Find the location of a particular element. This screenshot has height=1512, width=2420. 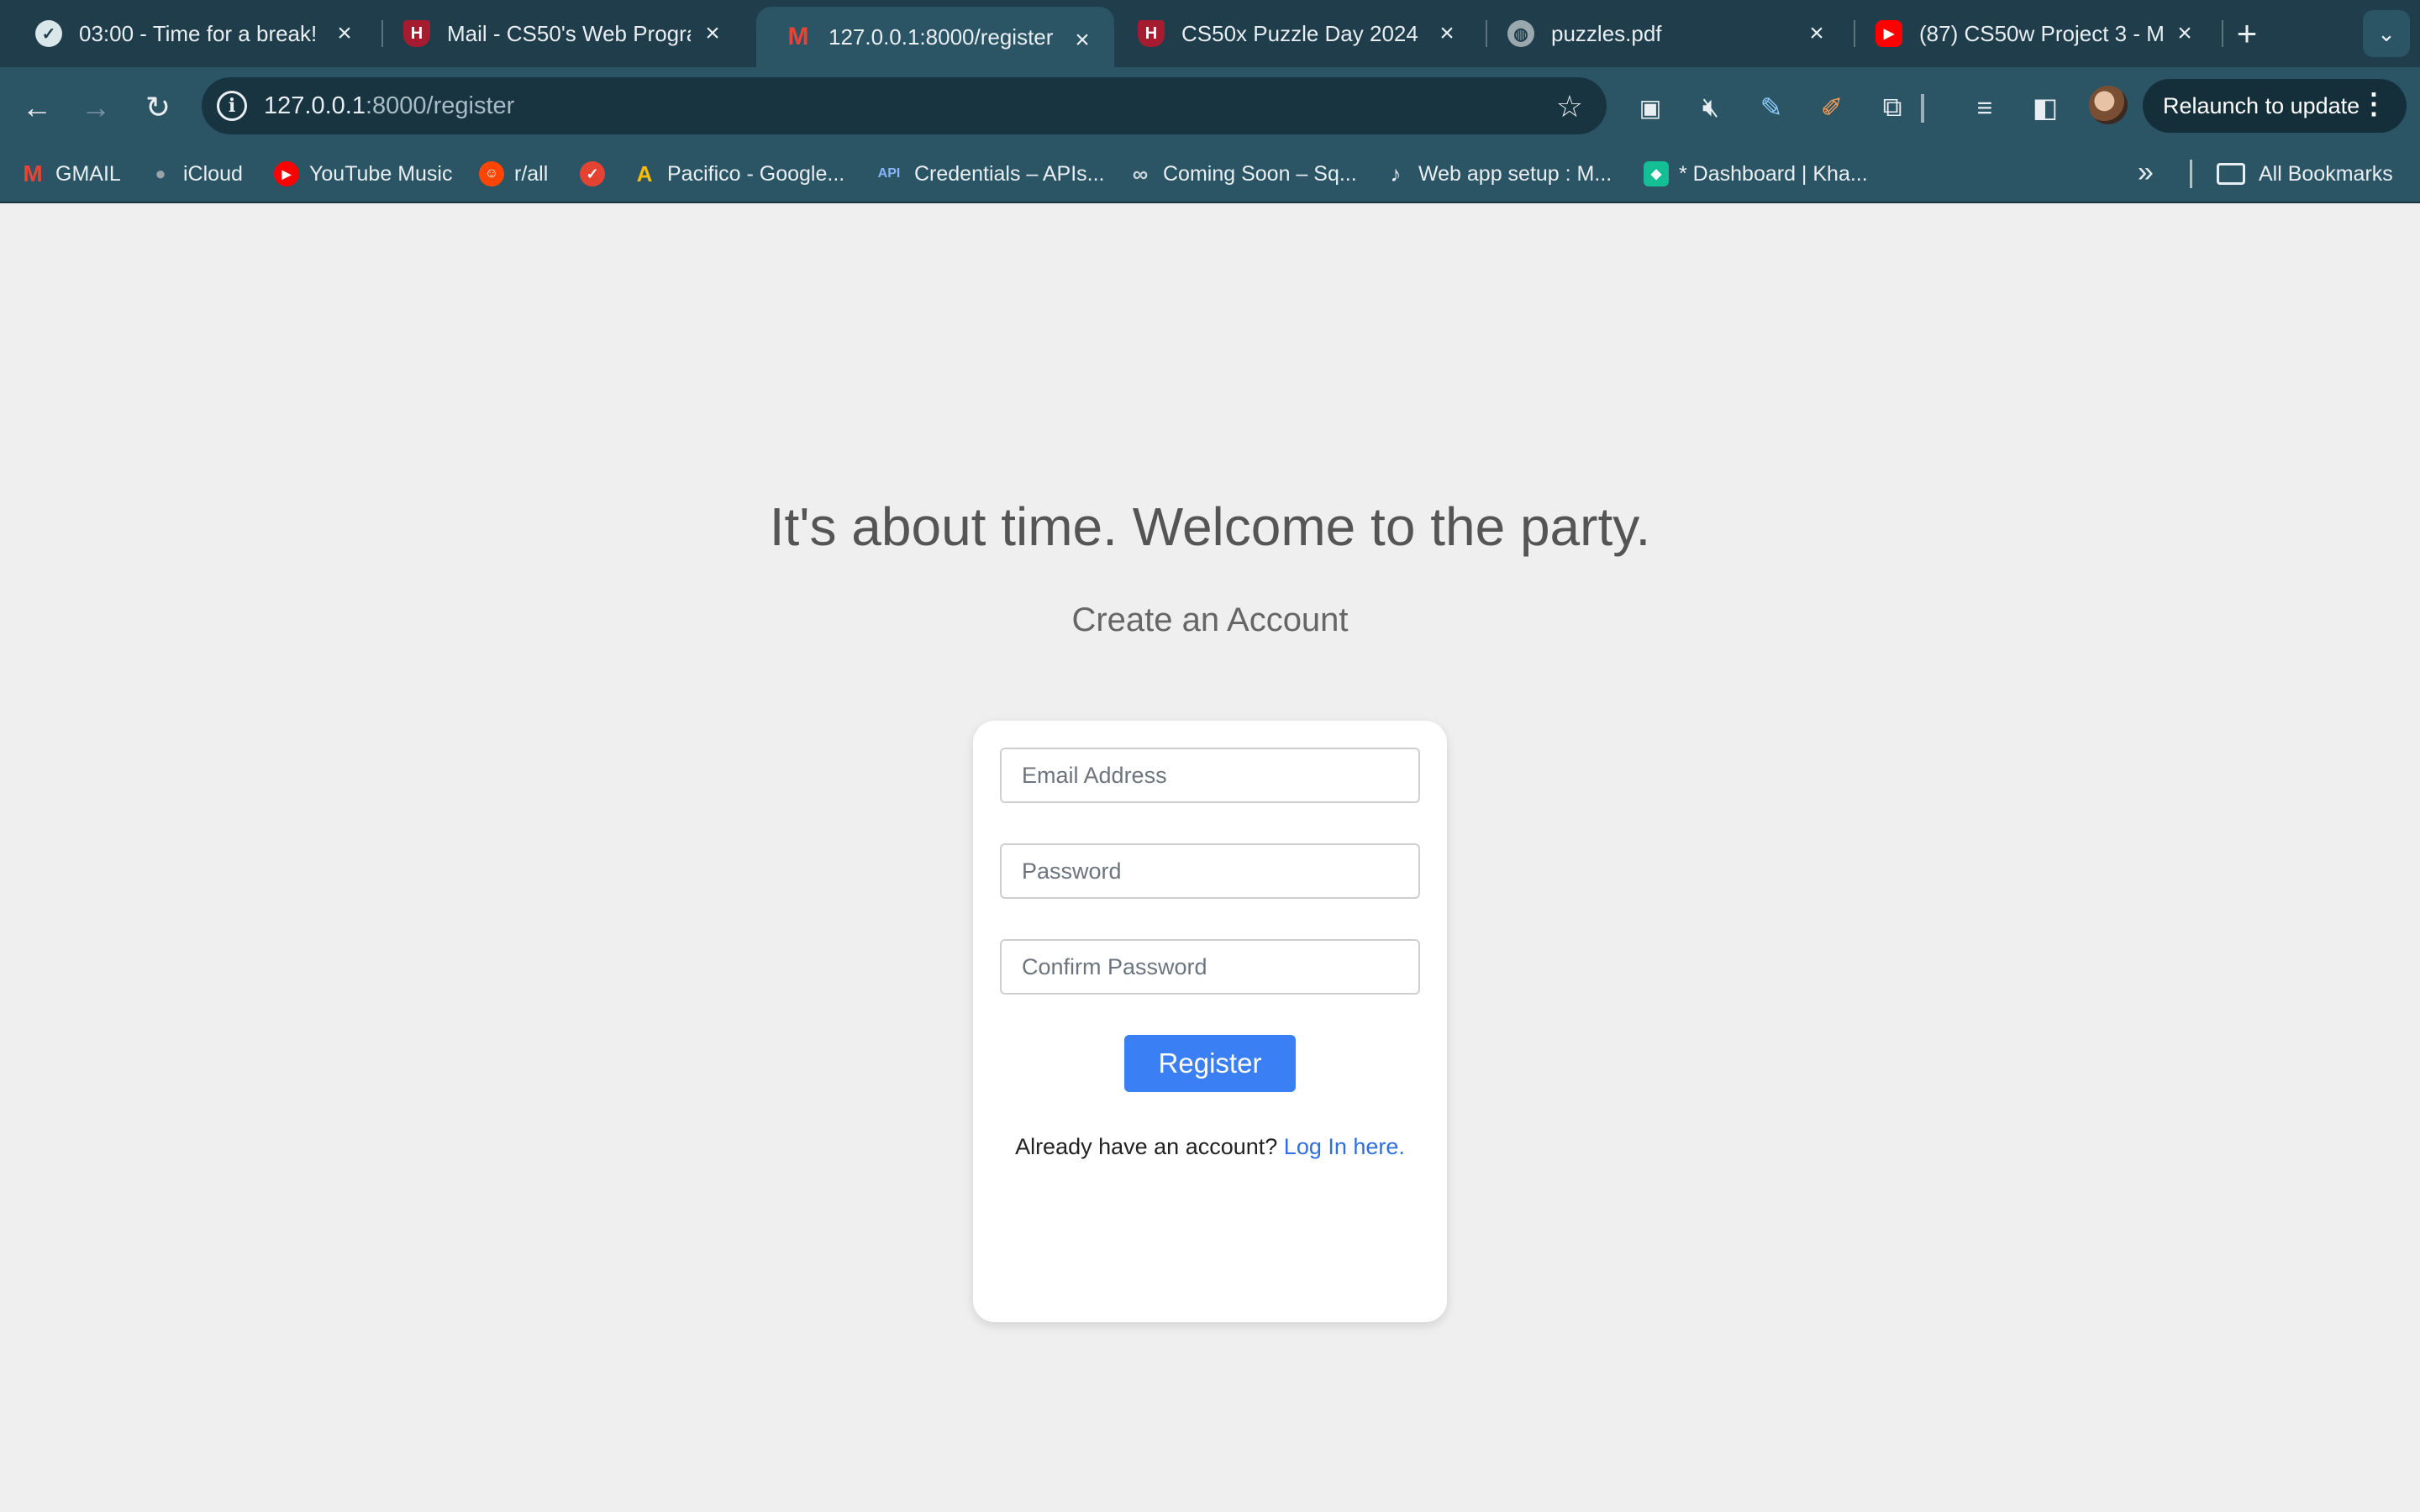

tab-puzzle-day: H CS50x Puzzle Day 2024 - × is located at coordinates (1294, 33).